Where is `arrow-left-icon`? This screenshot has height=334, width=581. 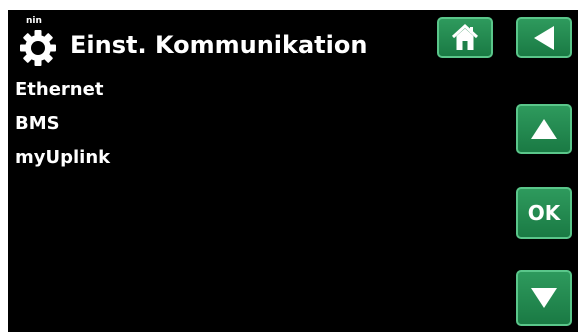
arrow-left-icon is located at coordinates (544, 38).